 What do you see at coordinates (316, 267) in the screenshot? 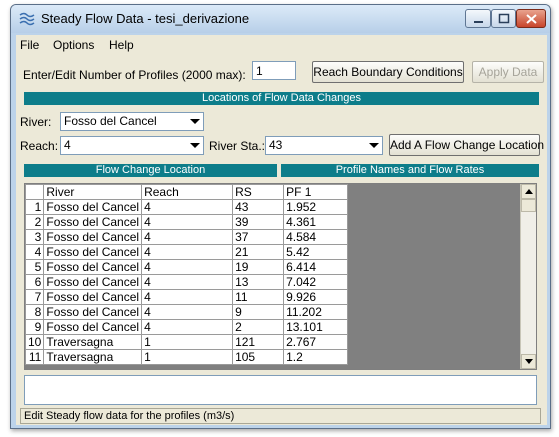
I see `cell-pf1: 6.414` at bounding box center [316, 267].